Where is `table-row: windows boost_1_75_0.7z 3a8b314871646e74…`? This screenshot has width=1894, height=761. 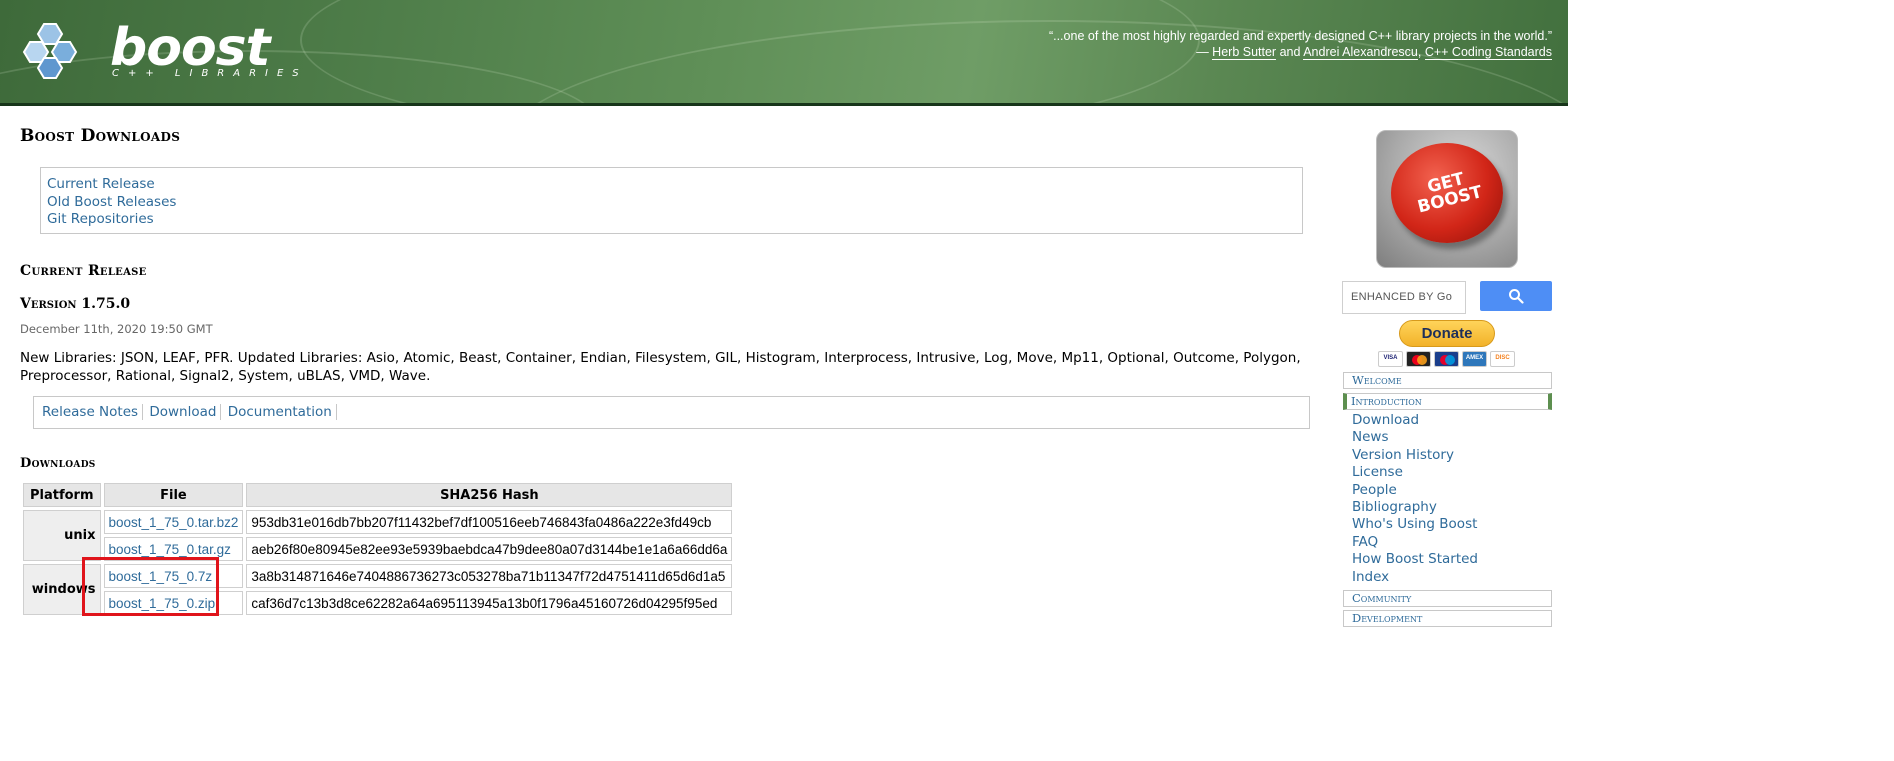
table-row: windows boost_1_75_0.7z 3a8b314871646e74… is located at coordinates (378, 589).